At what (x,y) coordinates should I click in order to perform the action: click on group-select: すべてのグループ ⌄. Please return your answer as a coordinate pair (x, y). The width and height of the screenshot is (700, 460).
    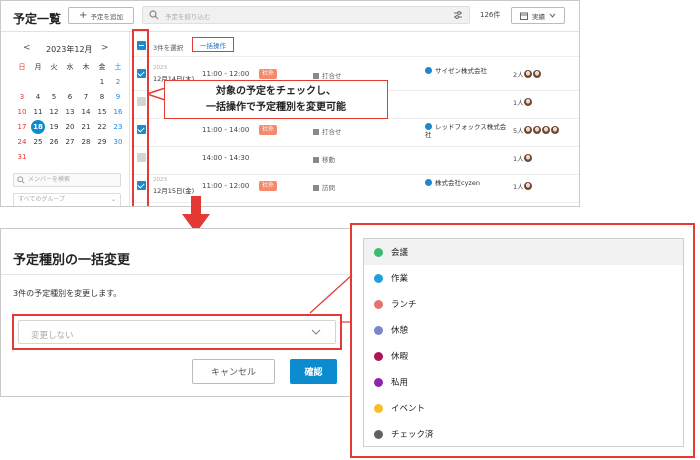
    Looking at the image, I should click on (67, 199).